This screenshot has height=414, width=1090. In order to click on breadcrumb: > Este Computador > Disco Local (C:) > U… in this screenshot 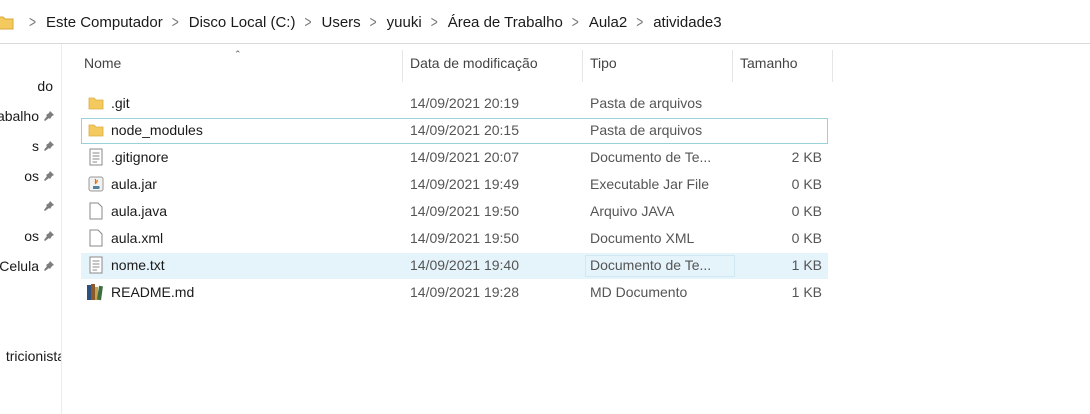, I will do `click(371, 22)`.